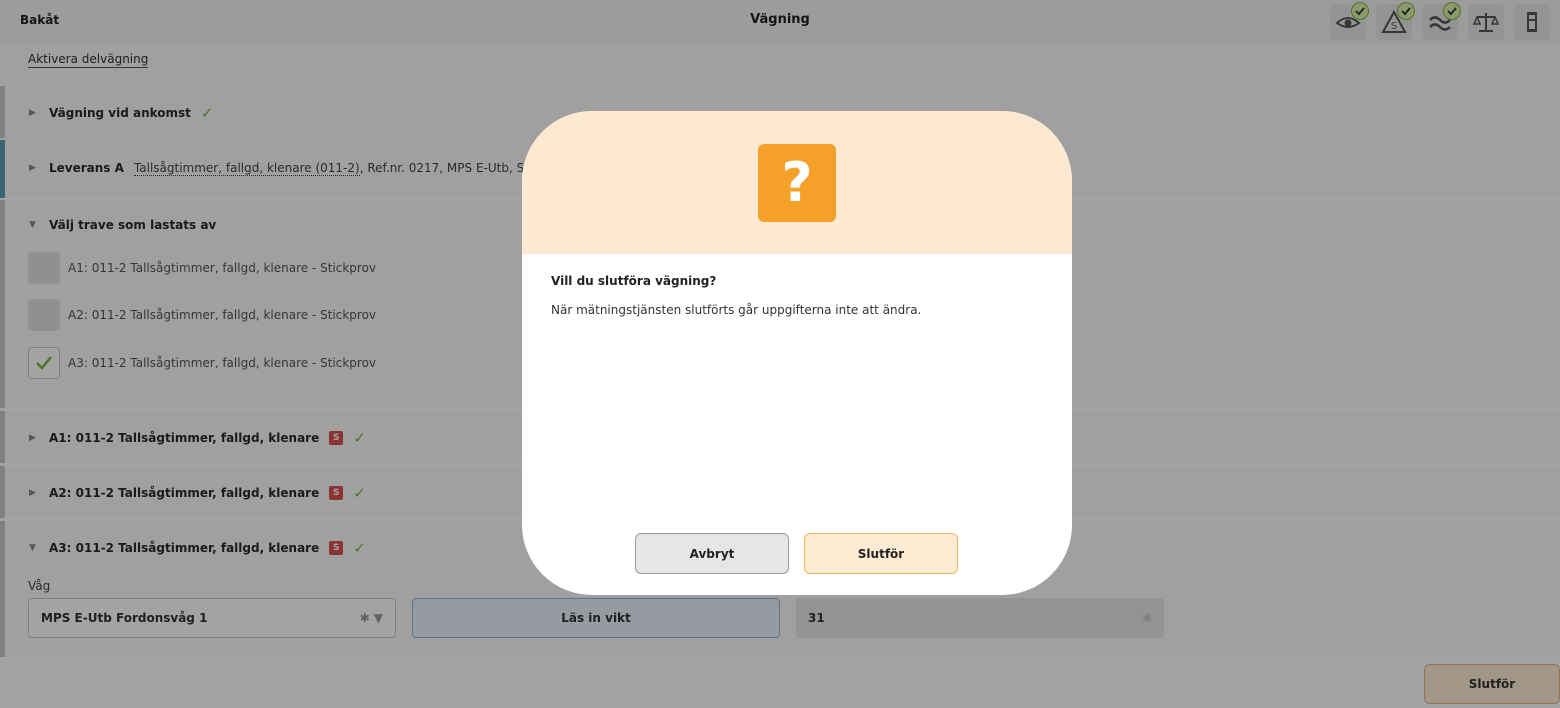  Describe the element at coordinates (712, 553) in the screenshot. I see `cancel-button: Avbryt` at that location.